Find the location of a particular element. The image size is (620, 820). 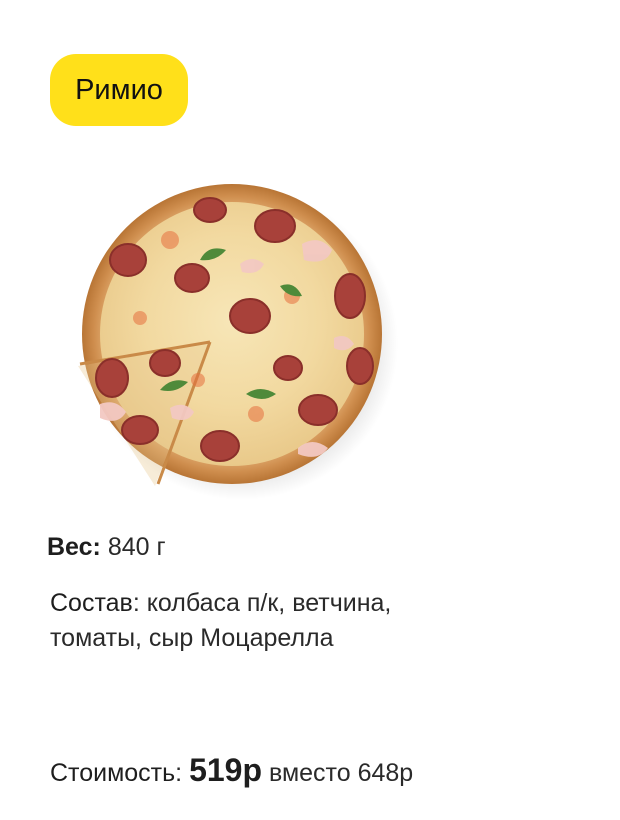

price-old: 648р is located at coordinates (385, 773).